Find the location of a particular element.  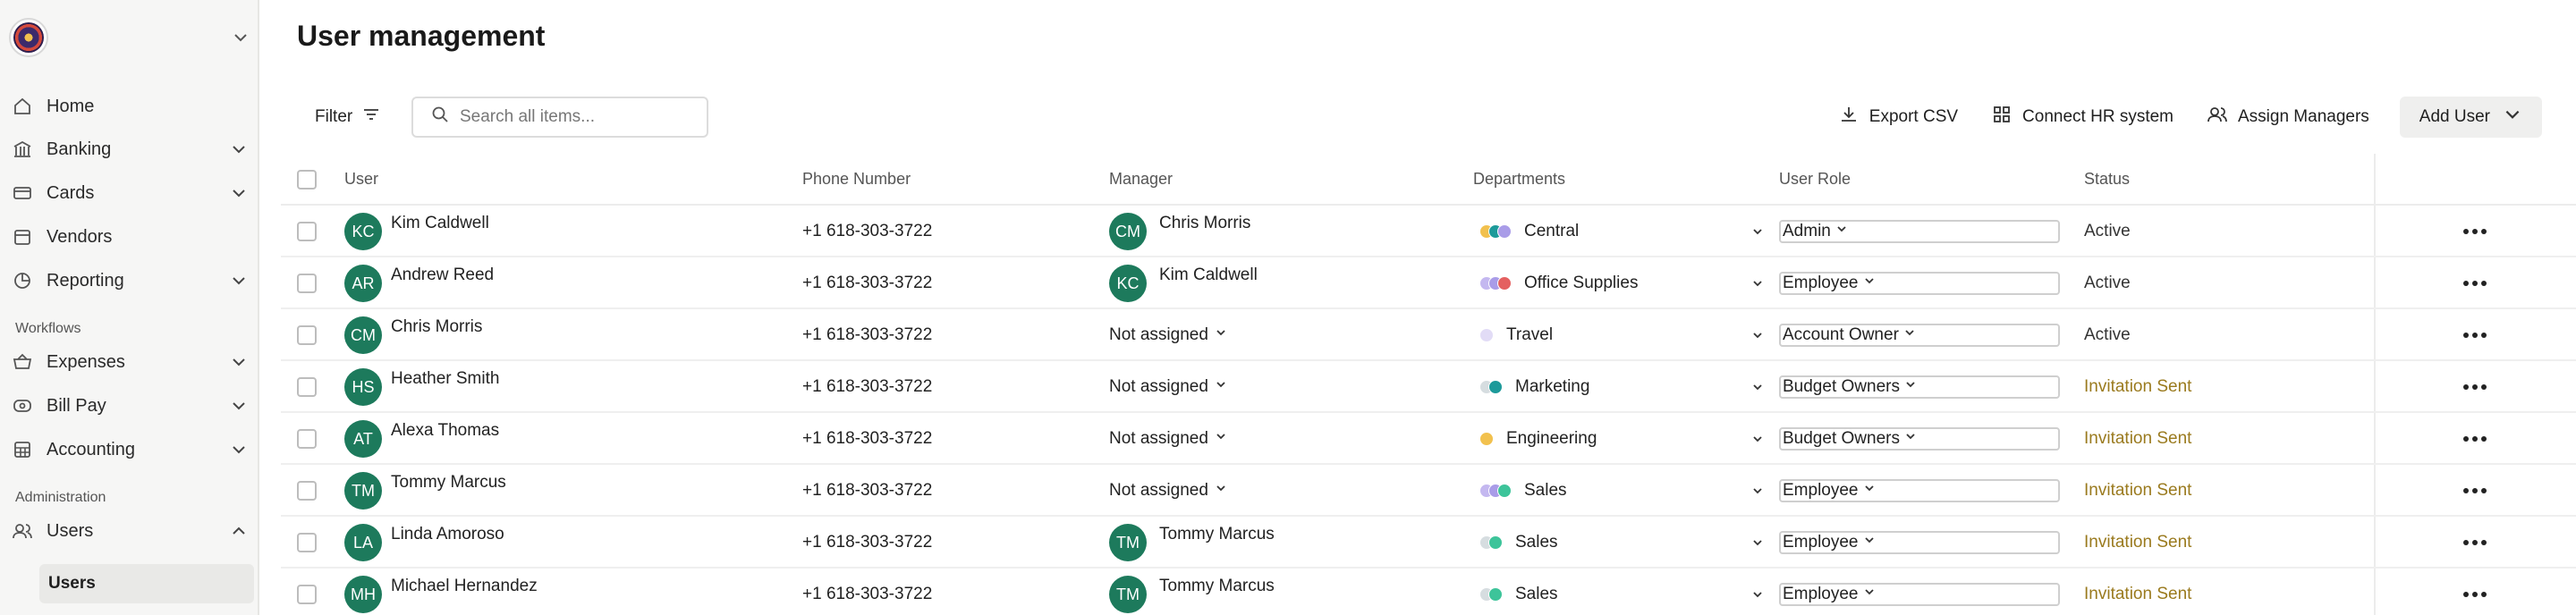

department-color-dot is located at coordinates (1504, 491).